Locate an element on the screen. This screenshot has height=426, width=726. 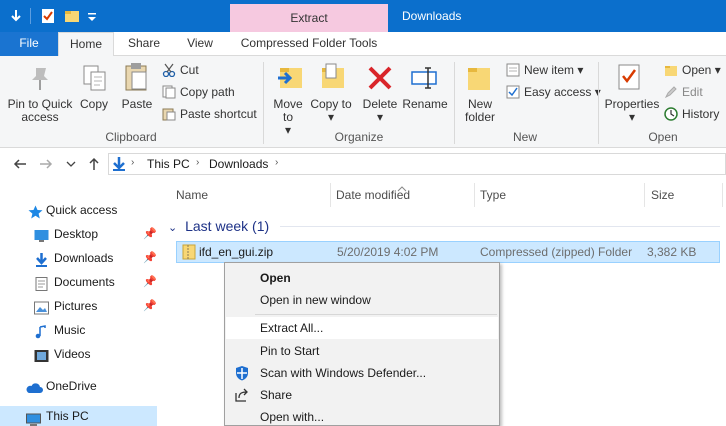
nav-item-downloads: Downloads 📌 is located at coordinates (78, 258).